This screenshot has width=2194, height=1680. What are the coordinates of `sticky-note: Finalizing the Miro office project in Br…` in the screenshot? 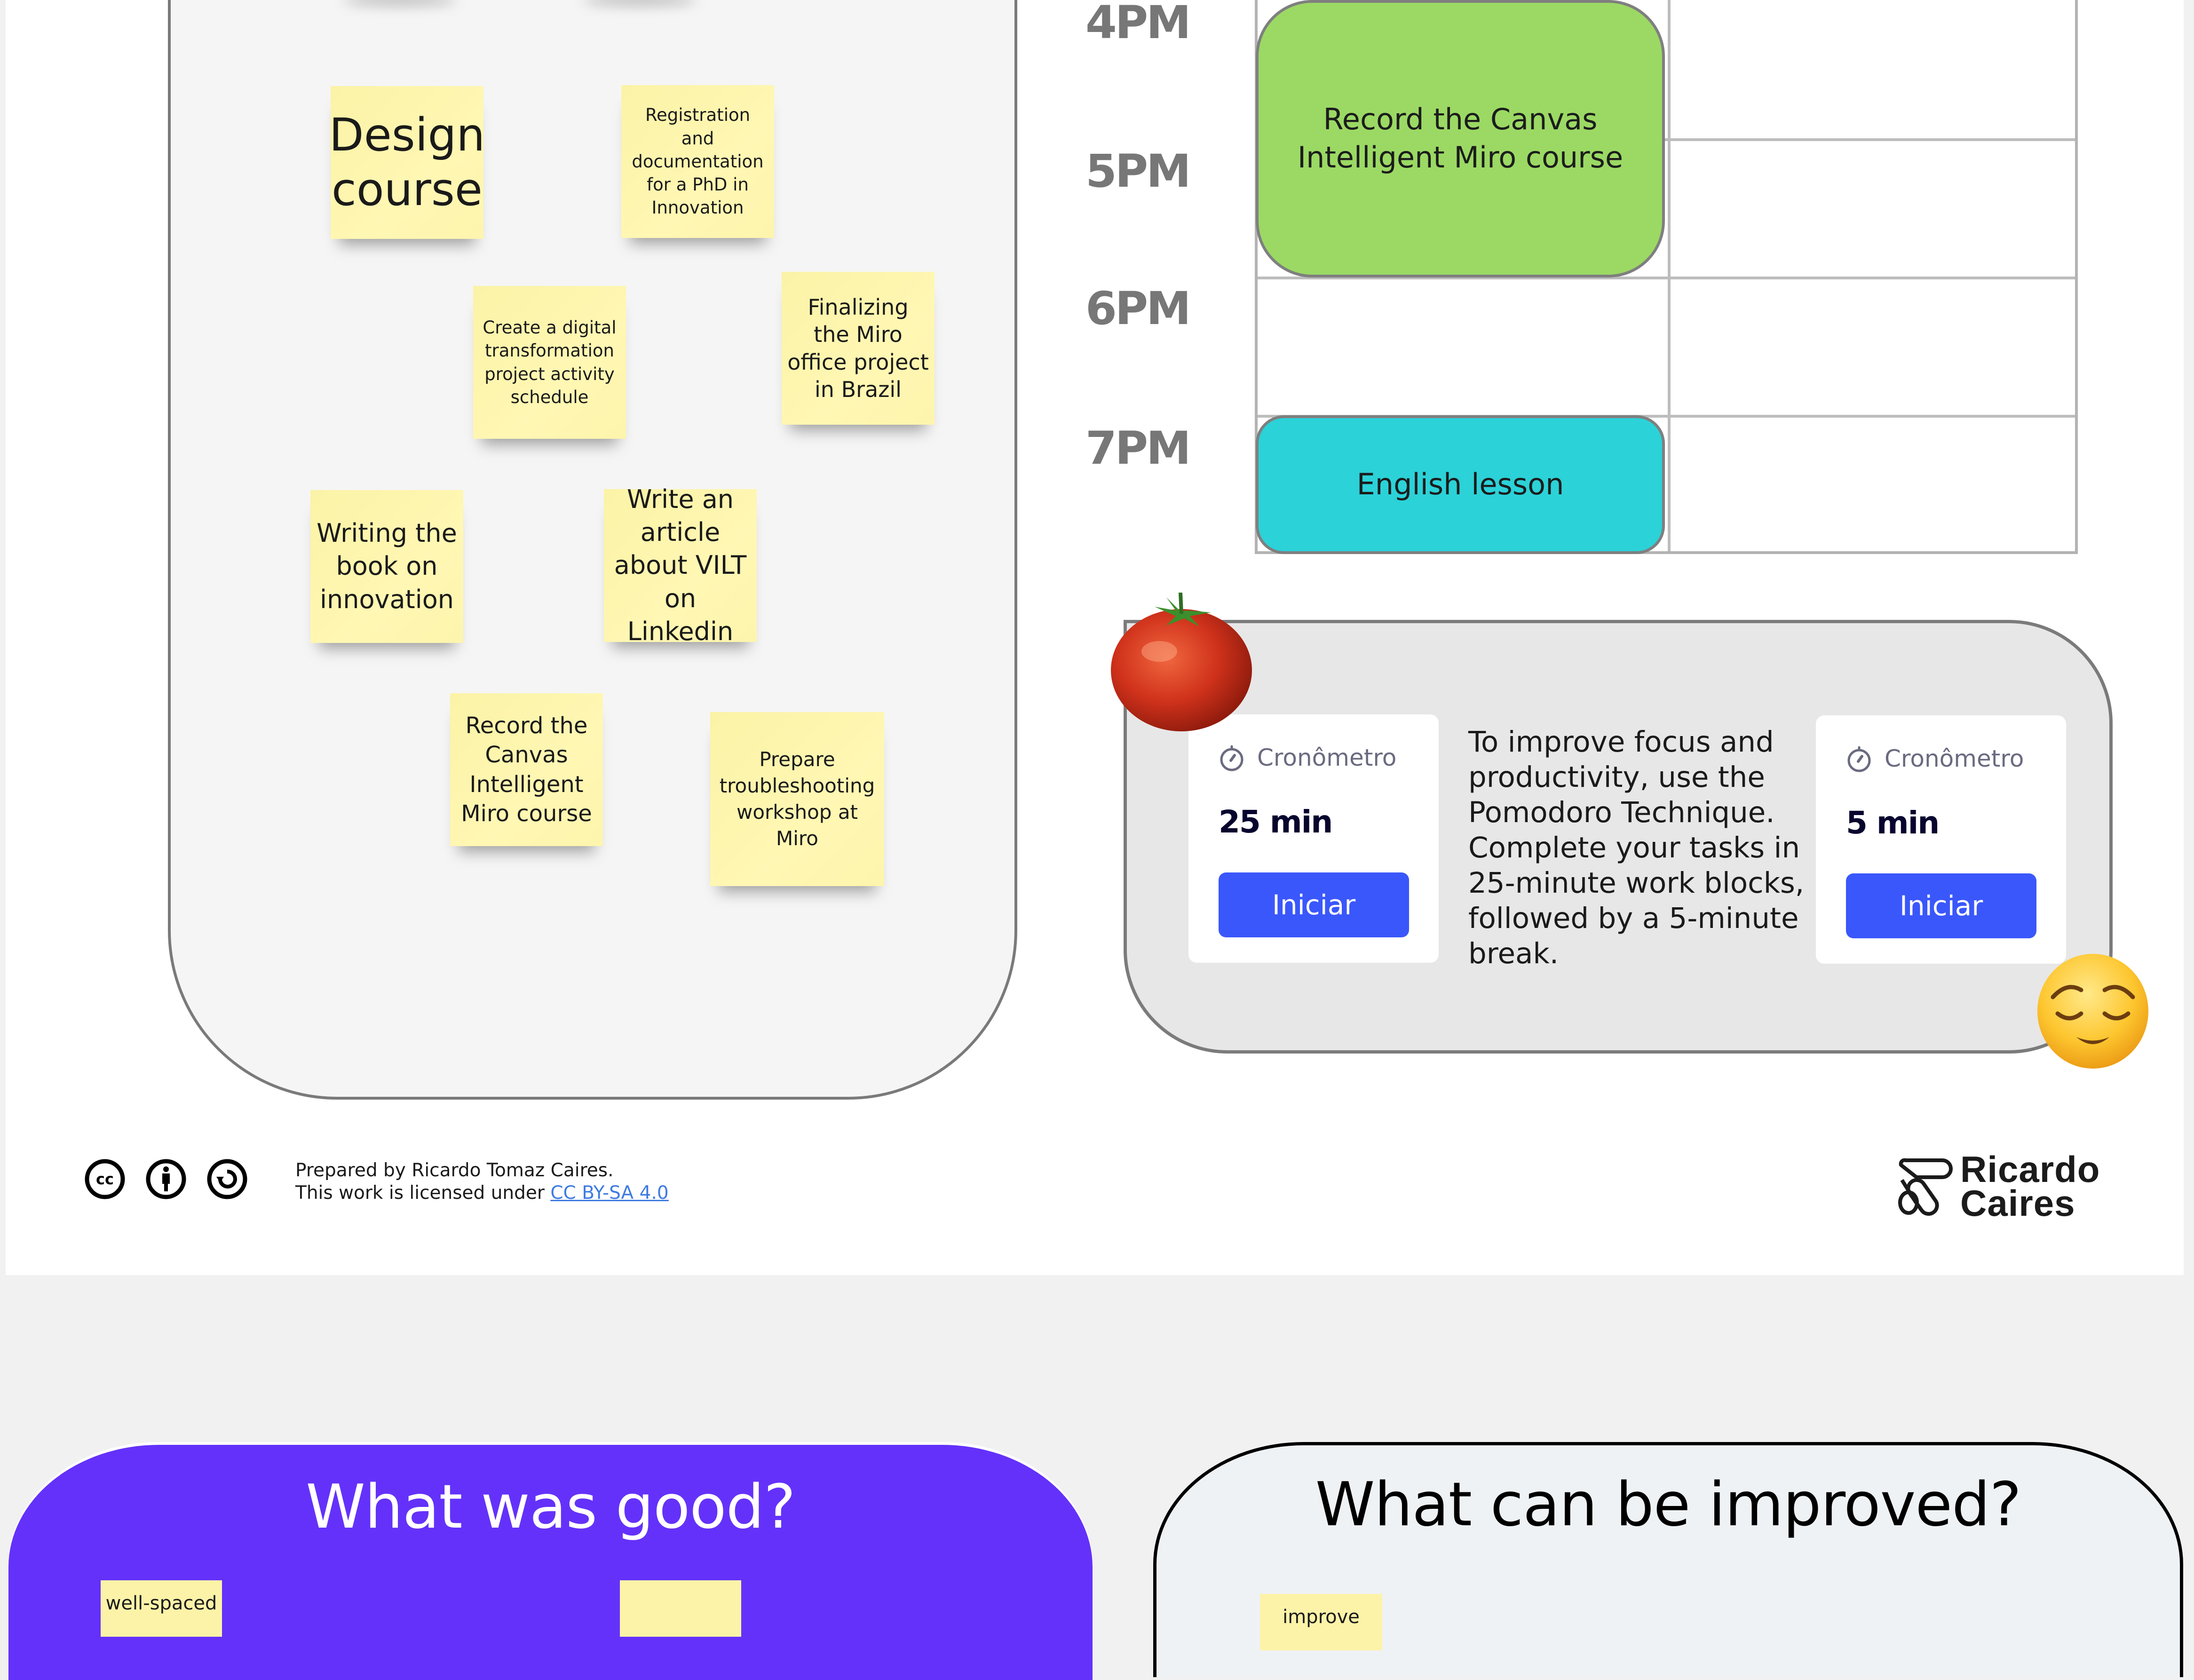 It's located at (859, 348).